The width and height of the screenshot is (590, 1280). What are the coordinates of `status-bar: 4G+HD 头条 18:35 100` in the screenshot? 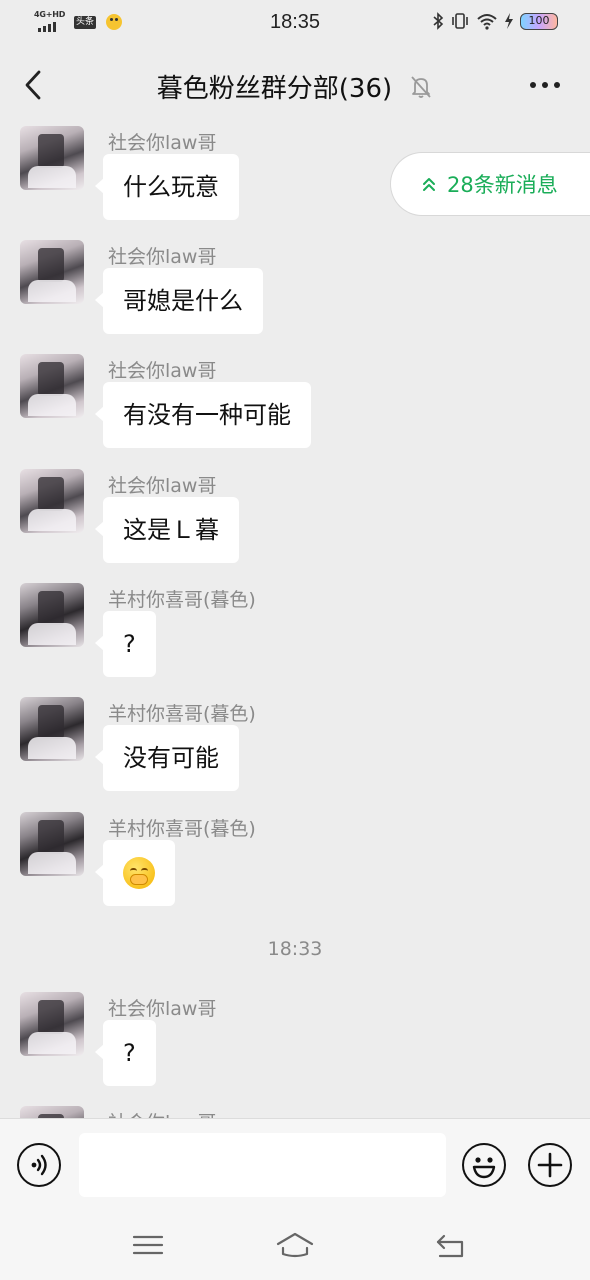 It's located at (295, 23).